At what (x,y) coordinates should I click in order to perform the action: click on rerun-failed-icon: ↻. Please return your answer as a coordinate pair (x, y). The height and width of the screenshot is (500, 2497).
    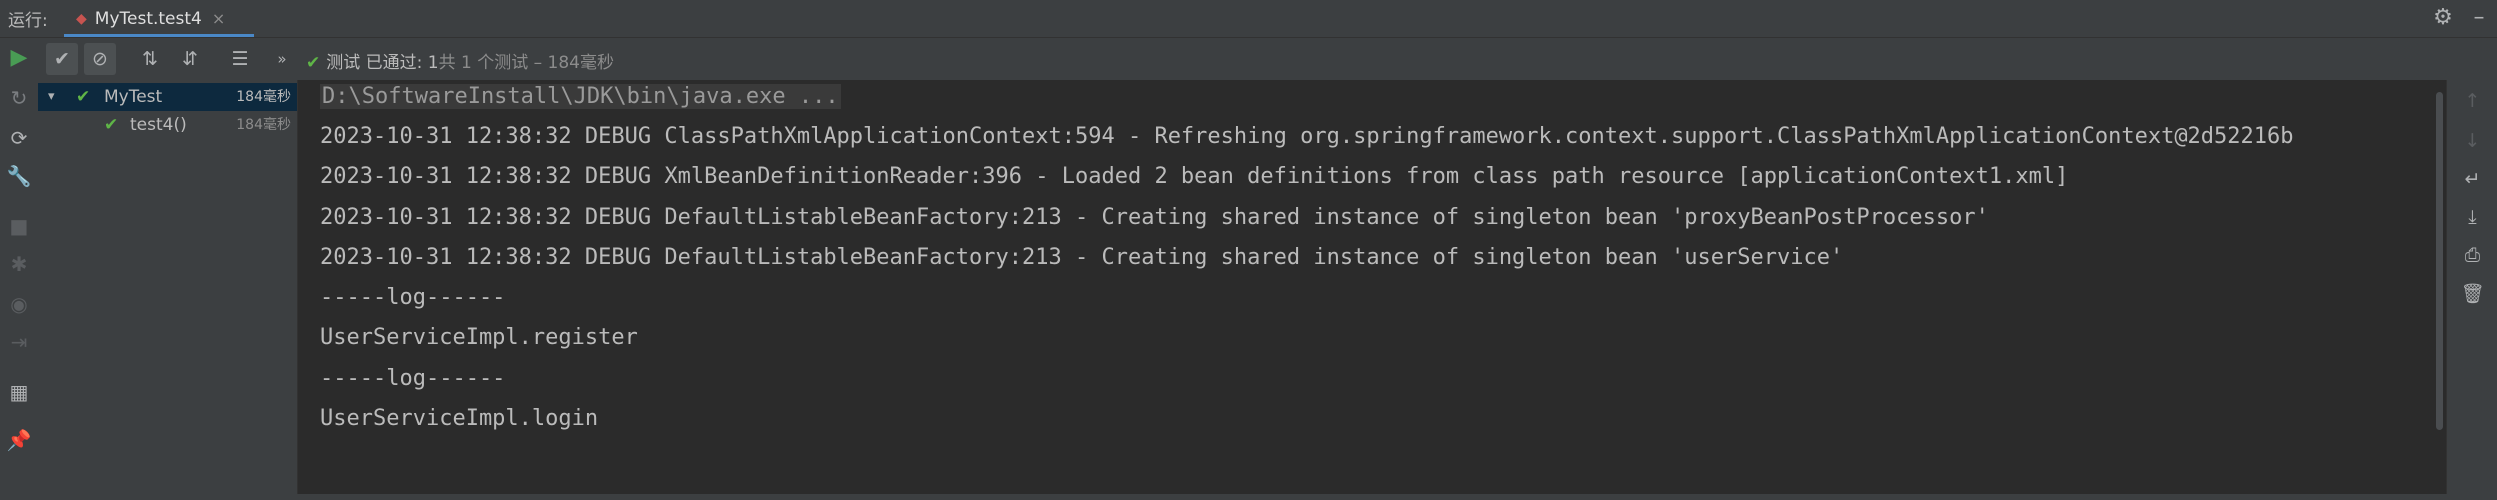
    Looking at the image, I should click on (19, 98).